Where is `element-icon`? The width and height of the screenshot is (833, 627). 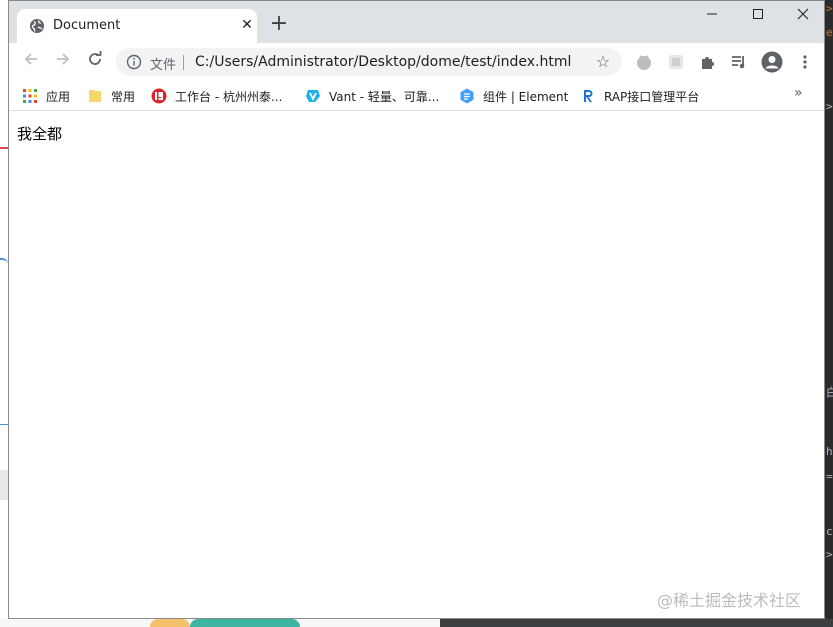 element-icon is located at coordinates (467, 96).